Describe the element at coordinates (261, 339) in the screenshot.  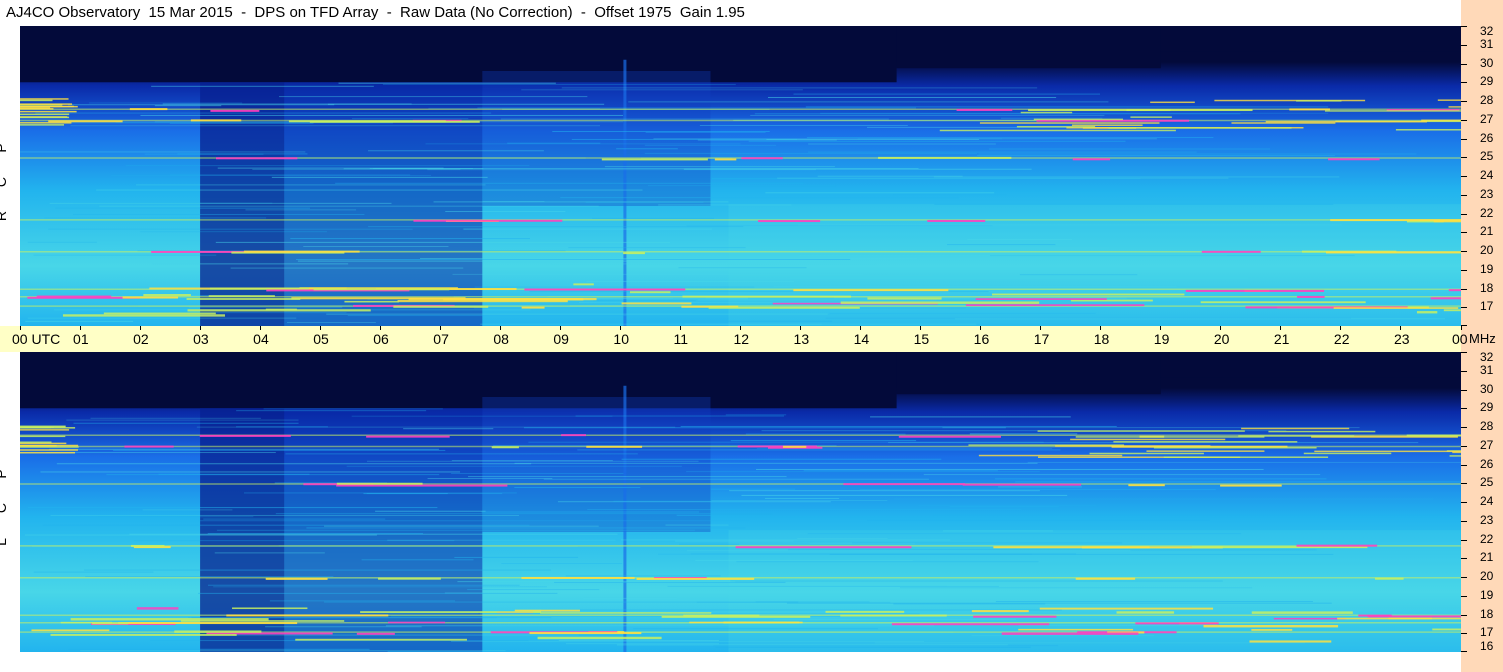
I see `time-tick-label: 04` at that location.